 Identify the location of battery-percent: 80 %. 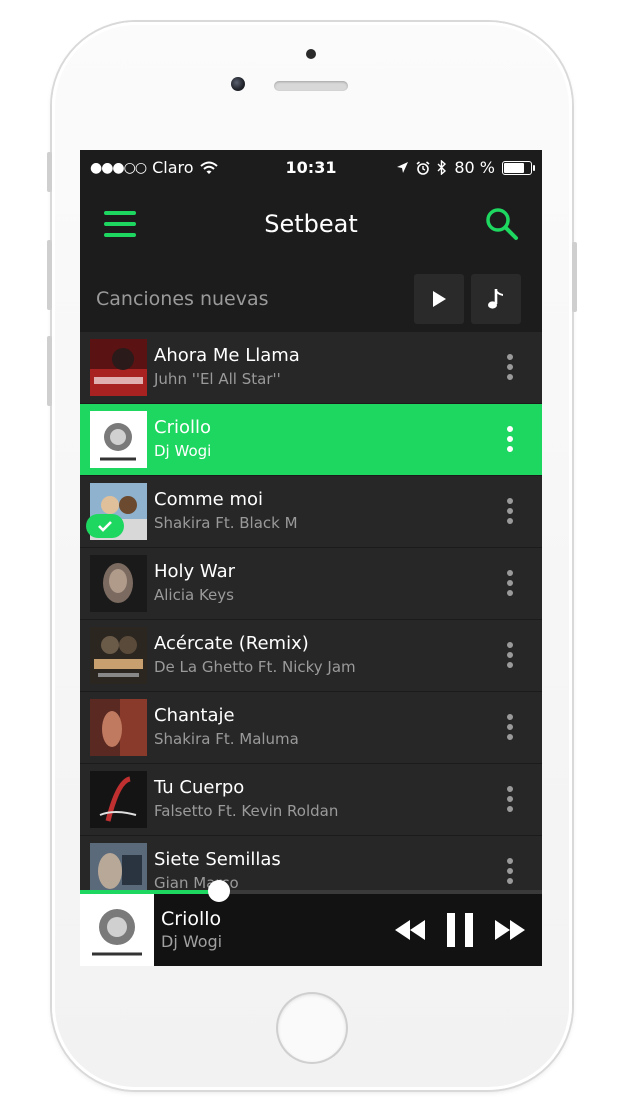
(474, 167).